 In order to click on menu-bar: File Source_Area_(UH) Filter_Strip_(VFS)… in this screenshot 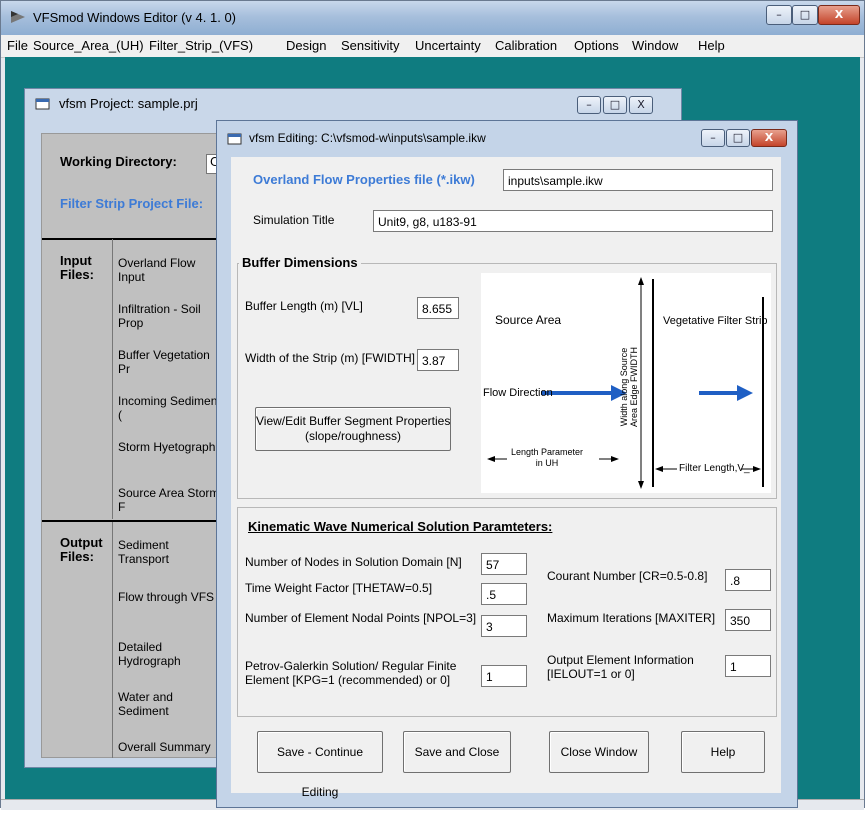, I will do `click(432, 46)`.